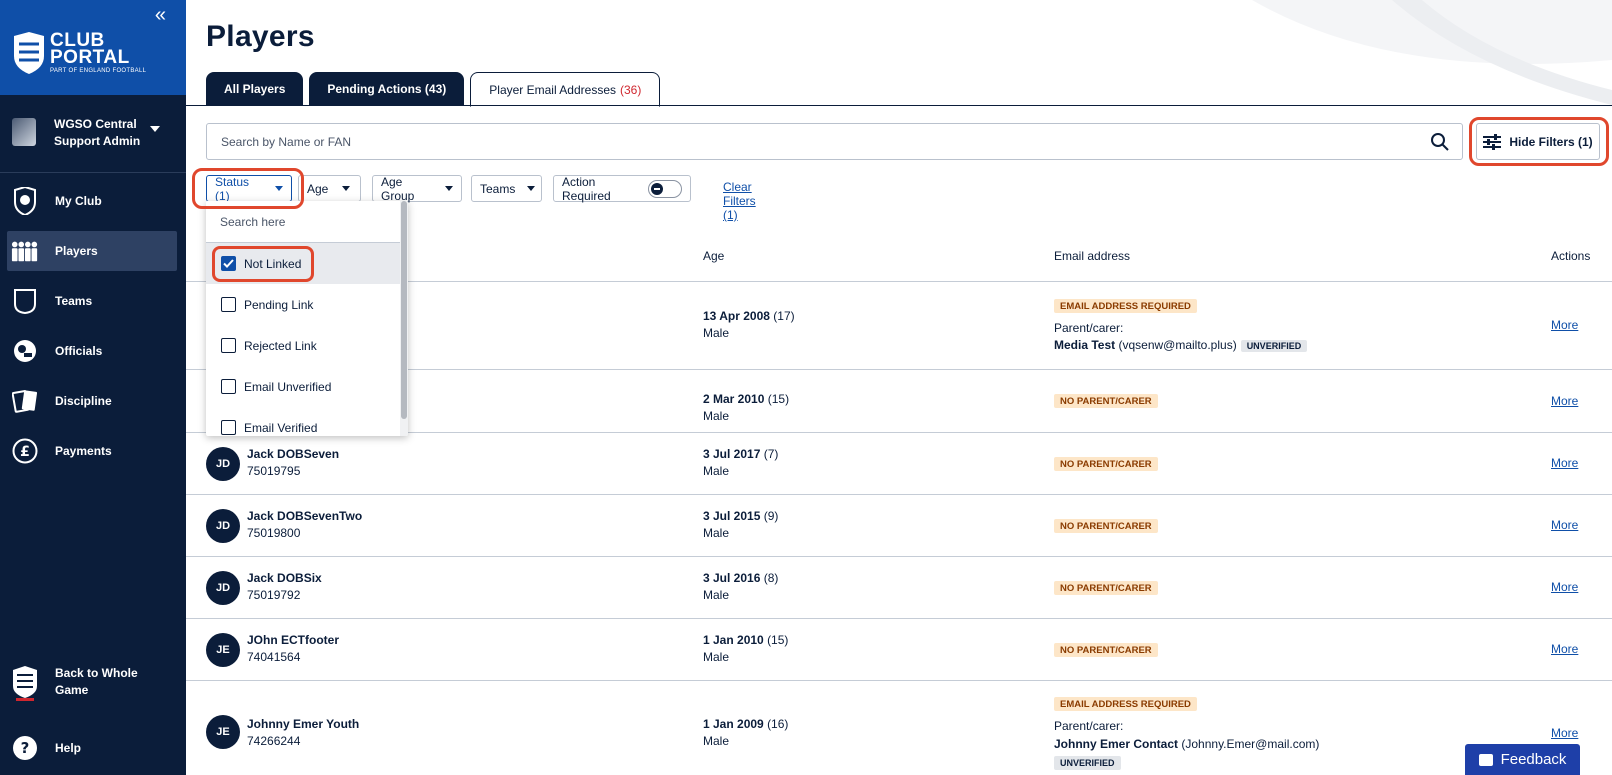 This screenshot has height=775, width=1612. I want to click on logo-wordmark: CLUB PORTAL, so click(90, 49).